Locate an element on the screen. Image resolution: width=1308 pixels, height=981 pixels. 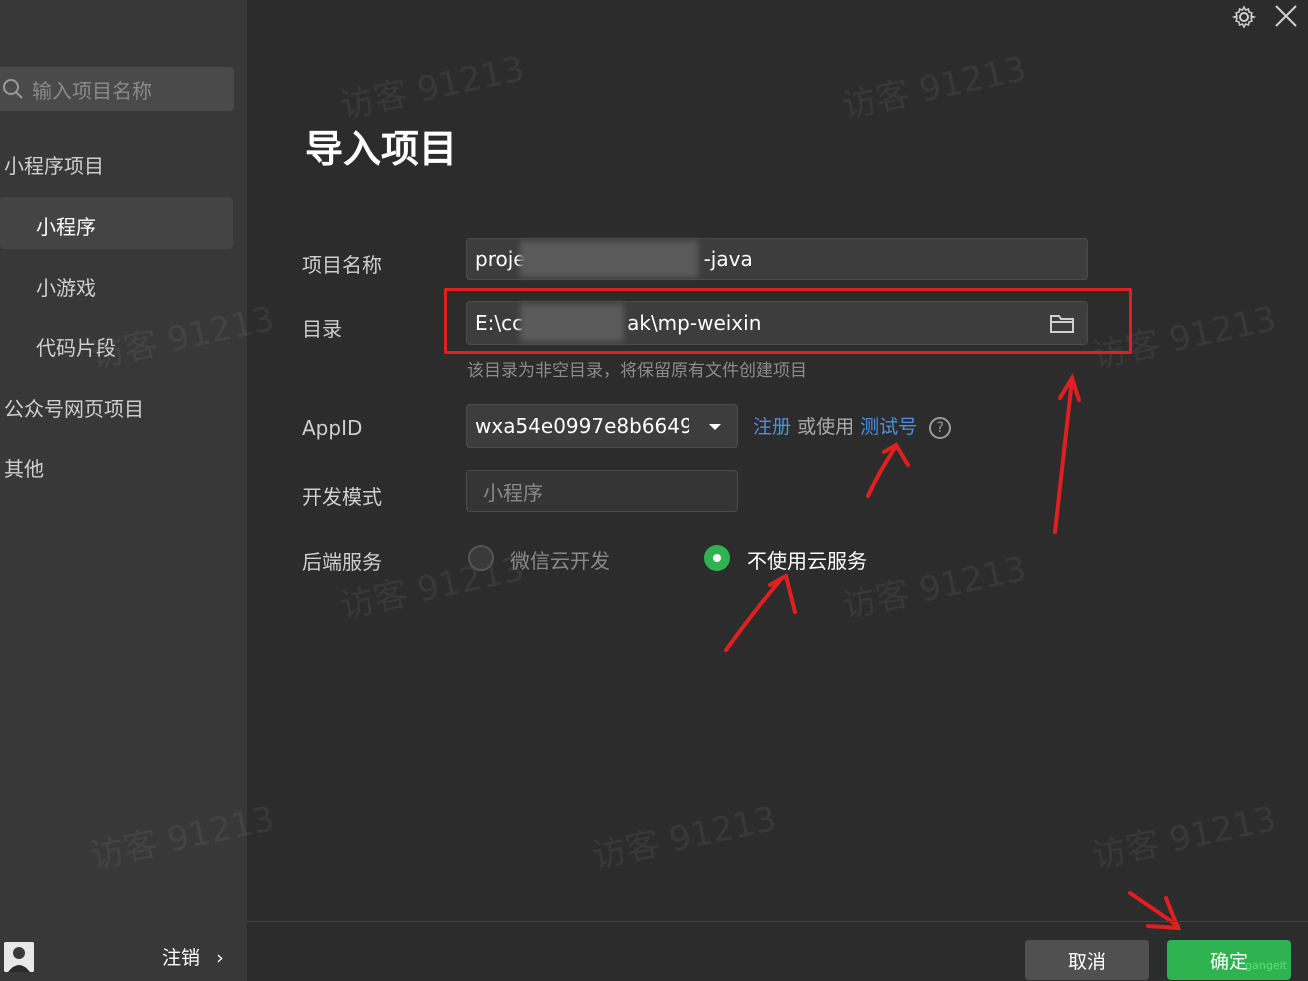
settings-gear-icon is located at coordinates (1244, 17).